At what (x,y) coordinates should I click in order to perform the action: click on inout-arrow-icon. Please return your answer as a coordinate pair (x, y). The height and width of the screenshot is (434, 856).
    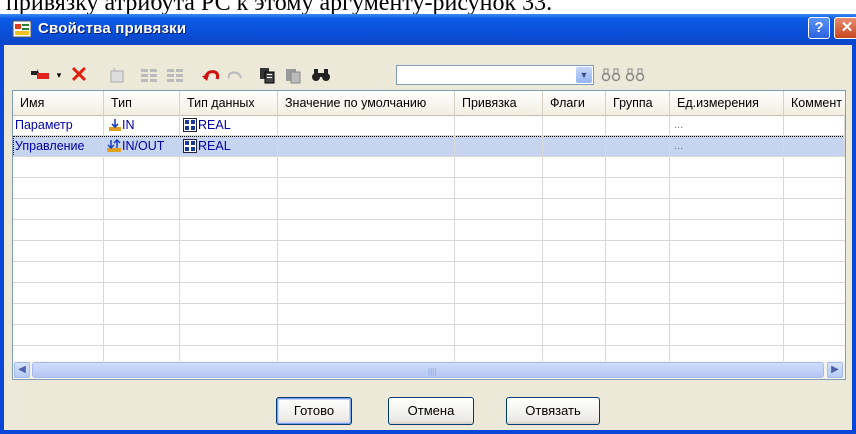
    Looking at the image, I should click on (114, 146).